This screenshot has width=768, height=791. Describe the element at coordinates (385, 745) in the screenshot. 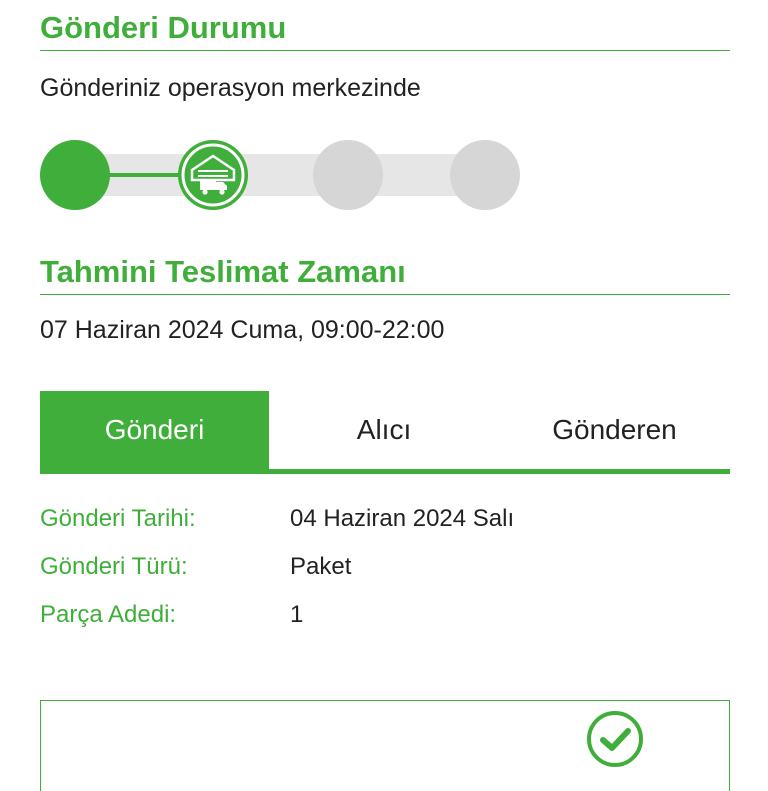

I see `info-card` at that location.